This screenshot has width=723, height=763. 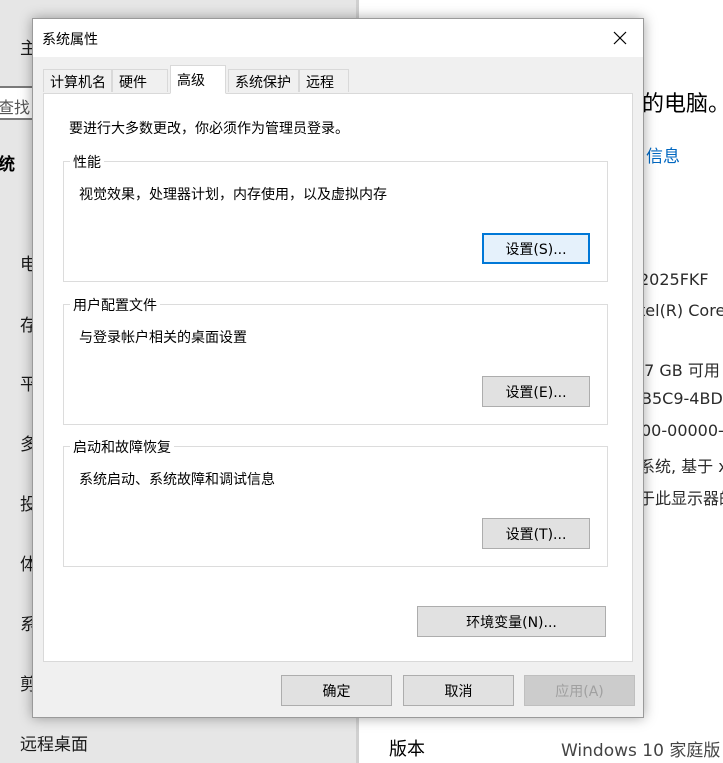 I want to click on dialog-title: 系统属性, so click(x=70, y=40).